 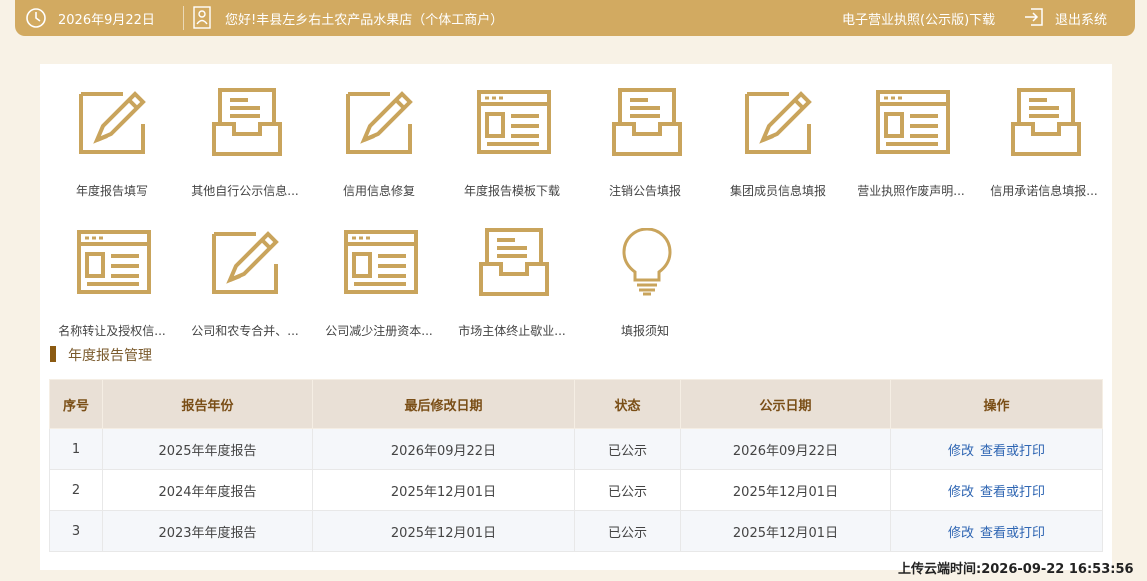 I want to click on col-modified: 最后修改日期, so click(x=443, y=404).